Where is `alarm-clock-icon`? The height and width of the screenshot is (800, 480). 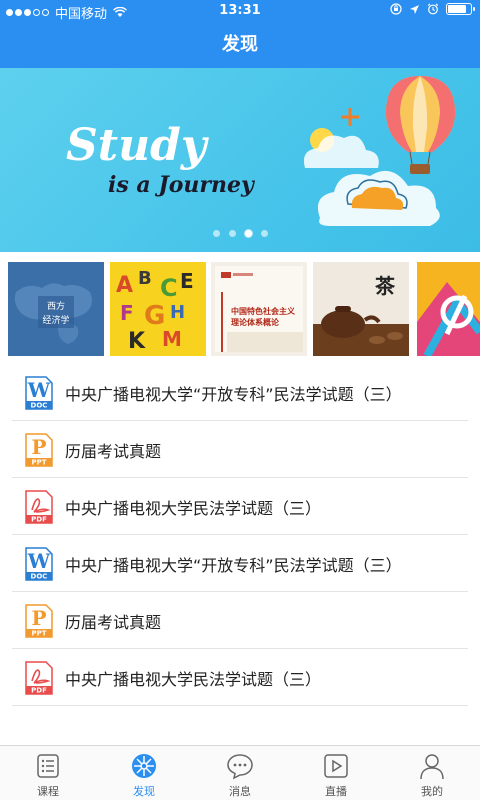
alarm-clock-icon is located at coordinates (433, 9).